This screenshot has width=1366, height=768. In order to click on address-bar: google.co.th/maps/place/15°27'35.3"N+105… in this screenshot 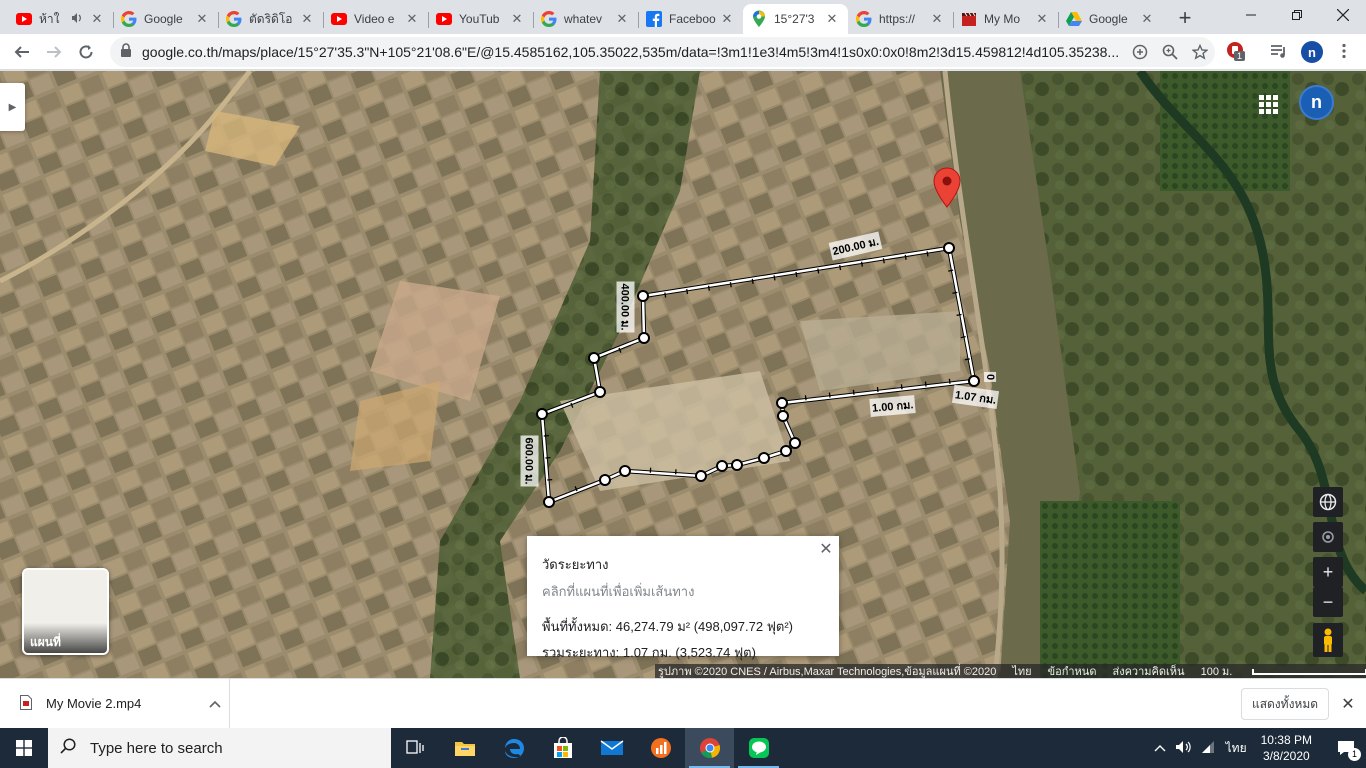, I will do `click(662, 52)`.